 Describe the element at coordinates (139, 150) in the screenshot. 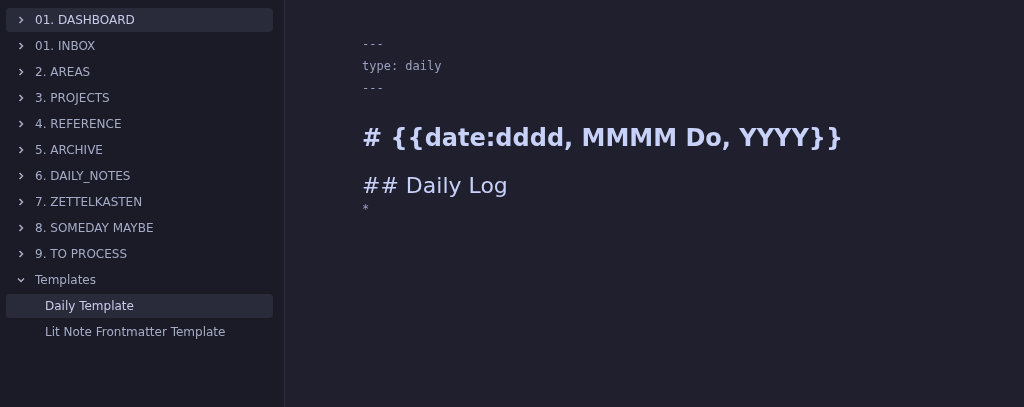

I see `folder-item: 5. ARCHIVE` at that location.